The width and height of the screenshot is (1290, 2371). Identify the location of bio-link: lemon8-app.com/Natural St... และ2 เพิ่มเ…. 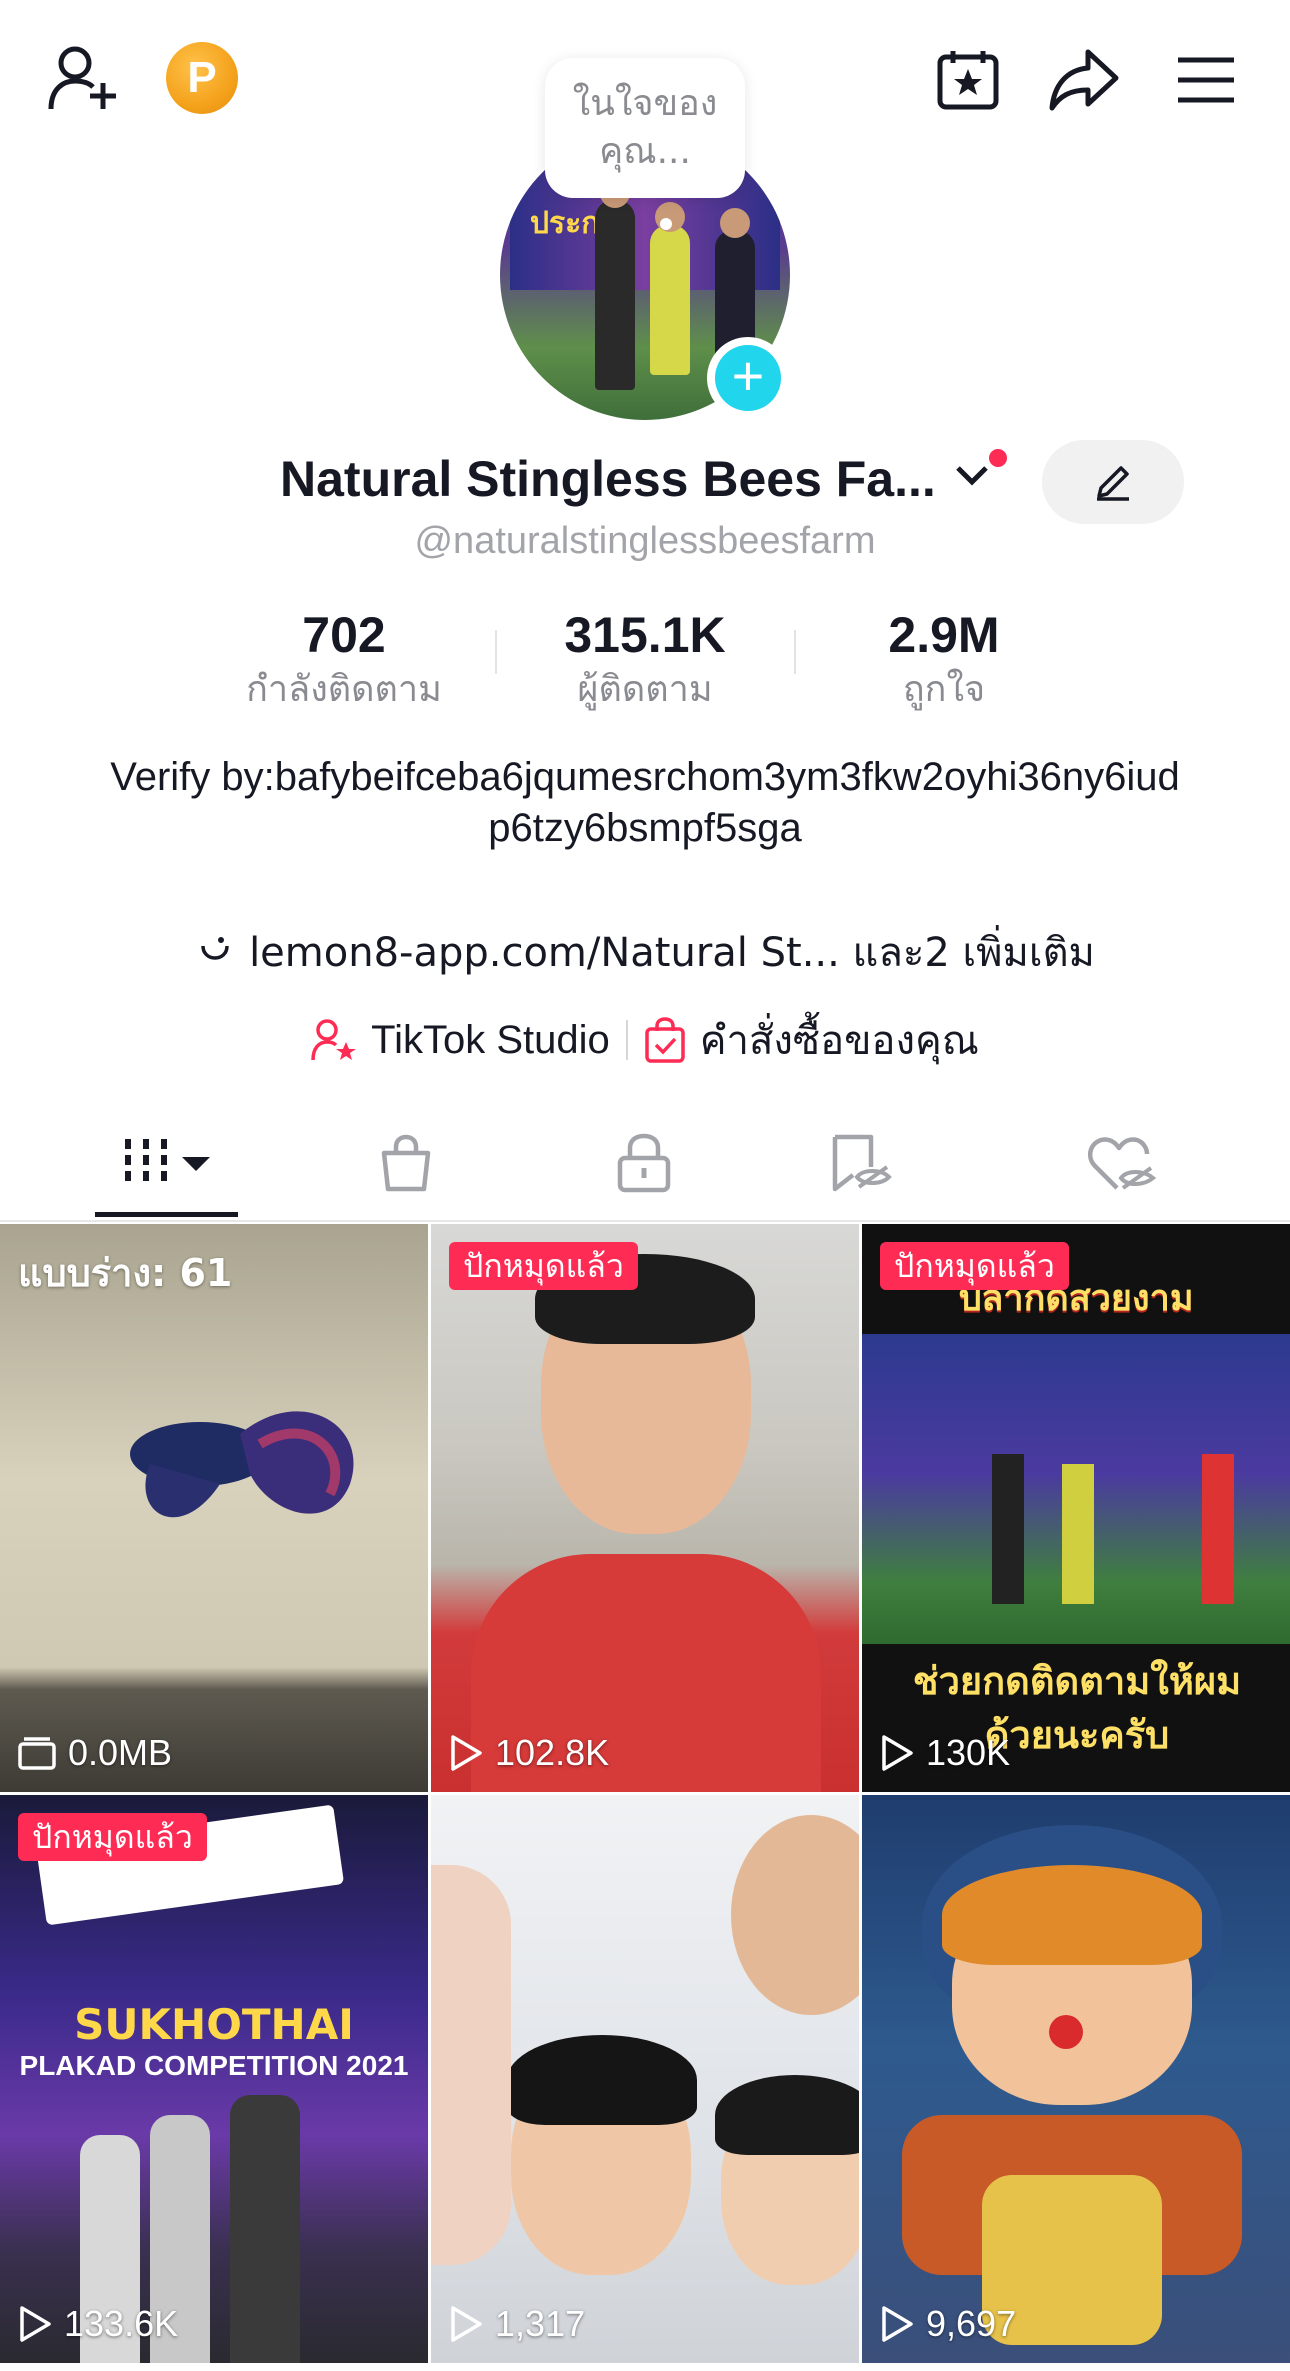
(645, 952).